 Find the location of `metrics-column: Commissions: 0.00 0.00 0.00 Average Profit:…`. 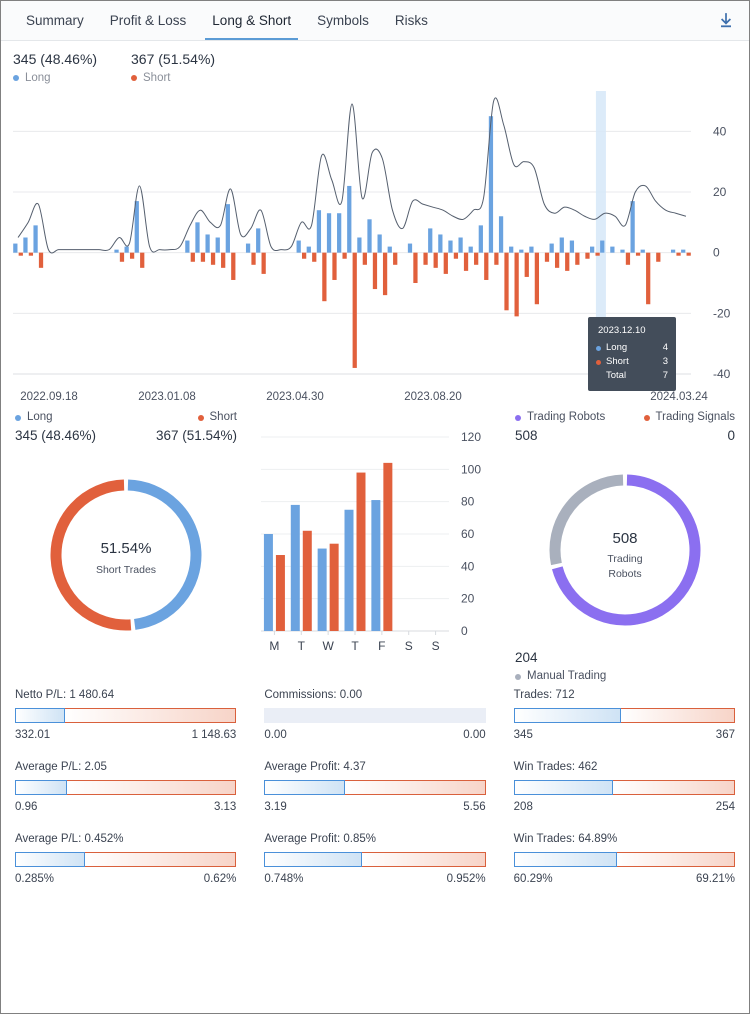

metrics-column: Commissions: 0.00 0.00 0.00 Average Profit:… is located at coordinates (374, 797).